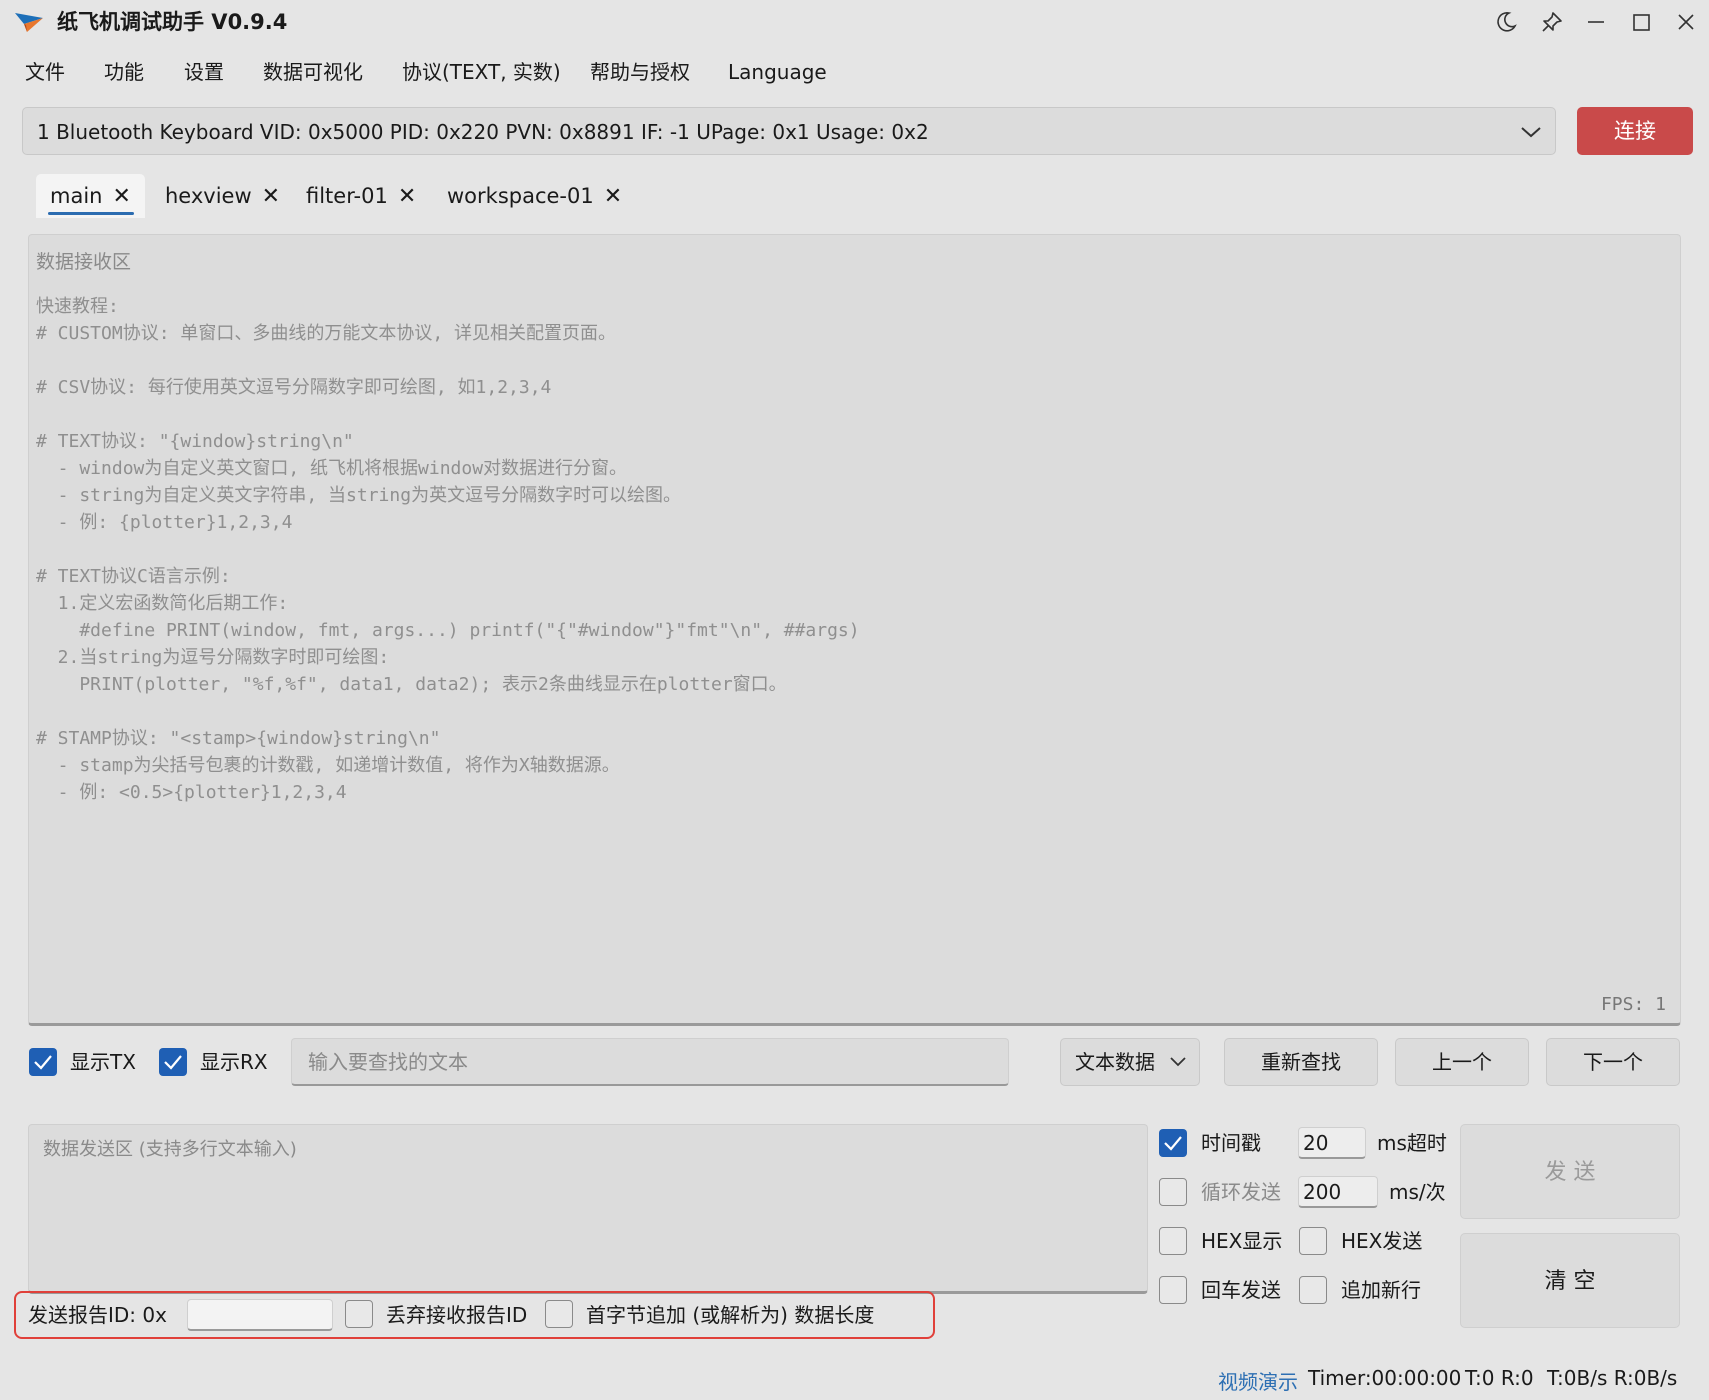 This screenshot has width=1709, height=1400. I want to click on menu-language: Language, so click(777, 72).